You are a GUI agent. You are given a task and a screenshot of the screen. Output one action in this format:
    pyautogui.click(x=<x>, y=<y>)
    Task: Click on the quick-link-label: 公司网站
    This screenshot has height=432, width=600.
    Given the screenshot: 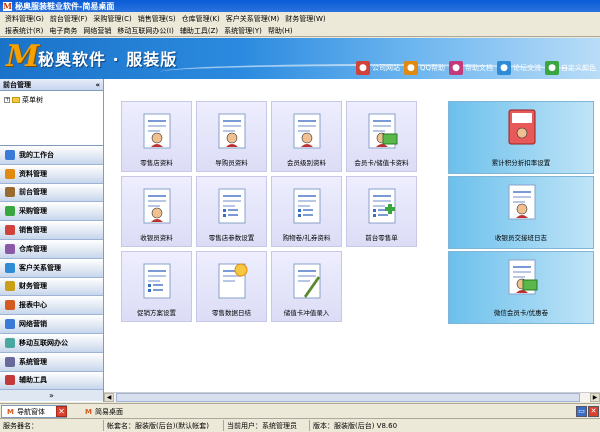 What is the action you would take?
    pyautogui.click(x=385, y=68)
    